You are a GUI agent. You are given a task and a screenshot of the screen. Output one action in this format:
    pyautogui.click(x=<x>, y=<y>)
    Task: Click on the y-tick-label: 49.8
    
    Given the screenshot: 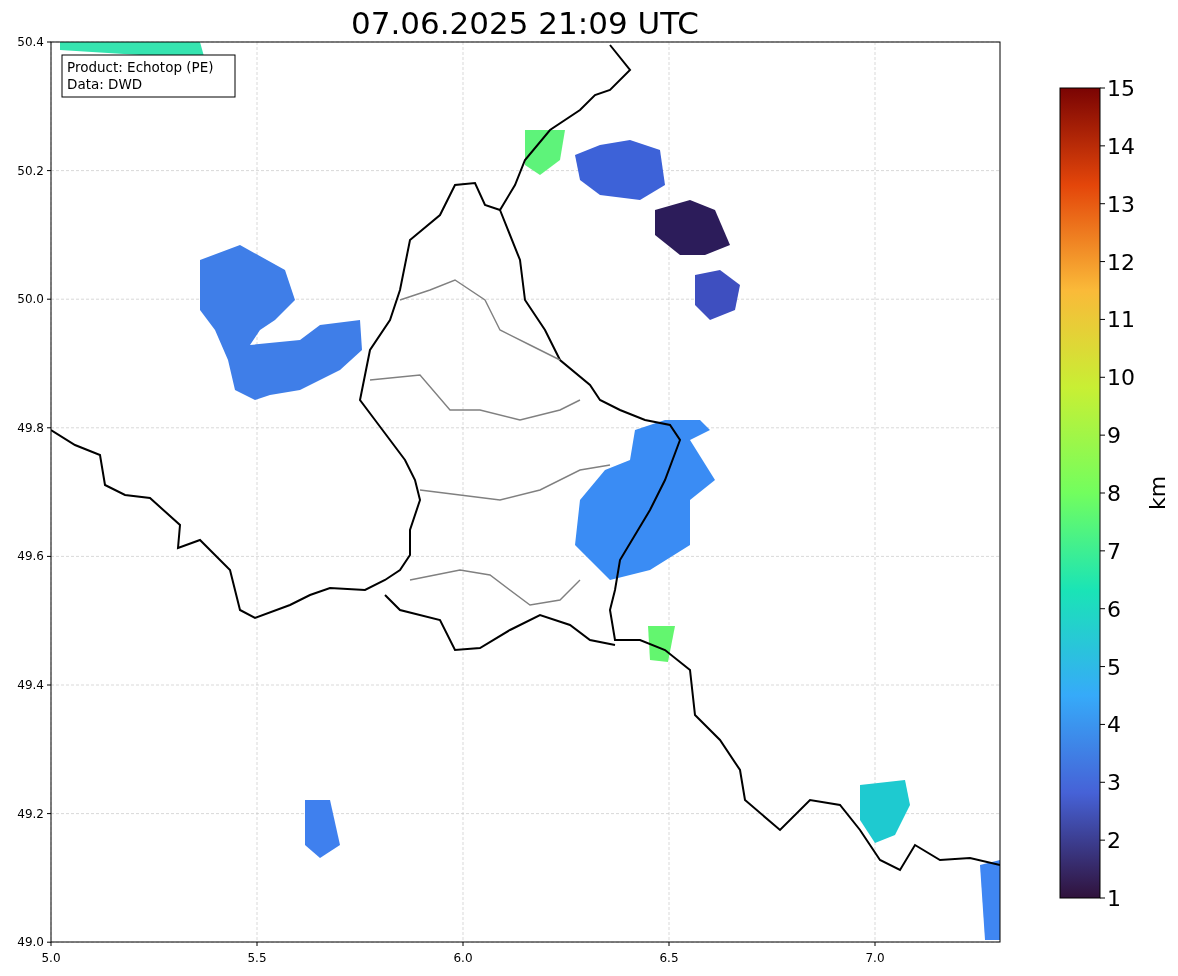 What is the action you would take?
    pyautogui.click(x=30, y=427)
    